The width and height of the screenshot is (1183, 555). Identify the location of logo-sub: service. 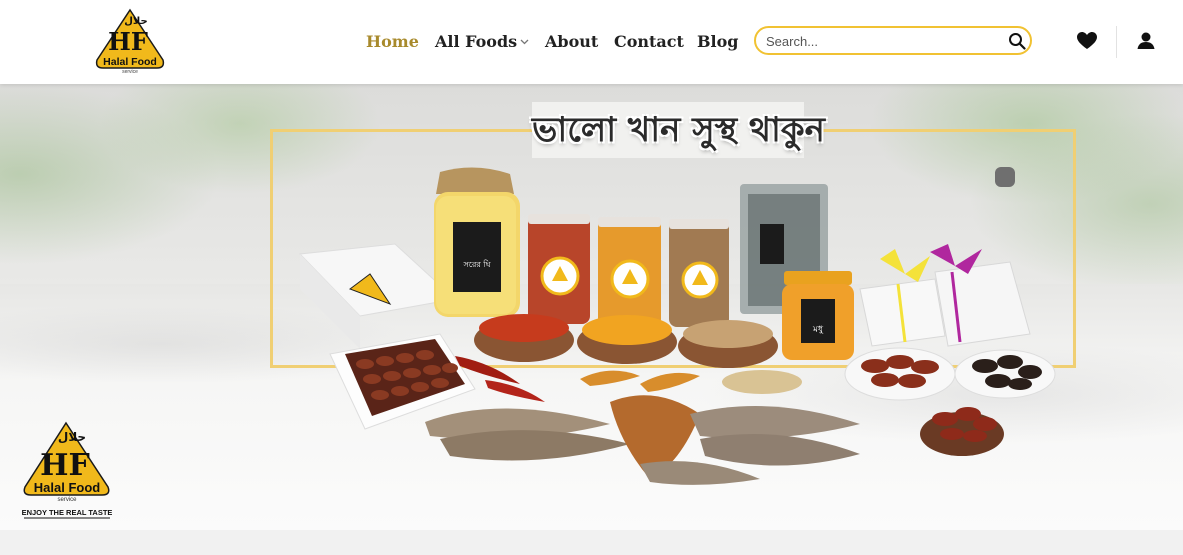
(130, 72).